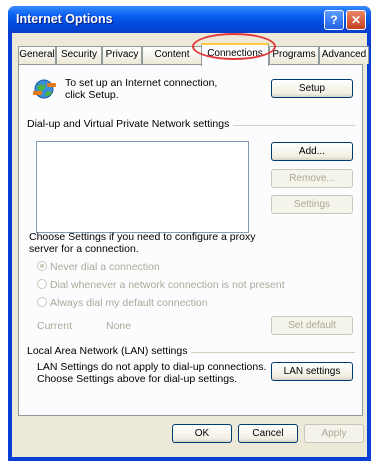  What do you see at coordinates (189, 19) in the screenshot?
I see `title-bar: Internet Options ? ✕` at bounding box center [189, 19].